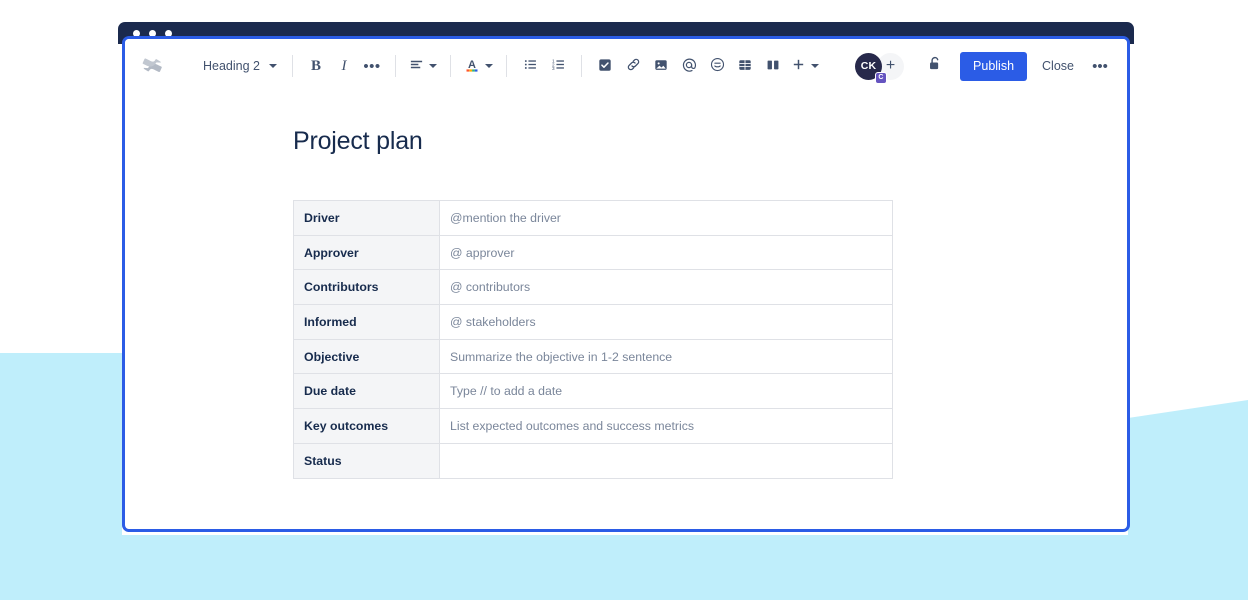  I want to click on plus-icon, so click(798, 66).